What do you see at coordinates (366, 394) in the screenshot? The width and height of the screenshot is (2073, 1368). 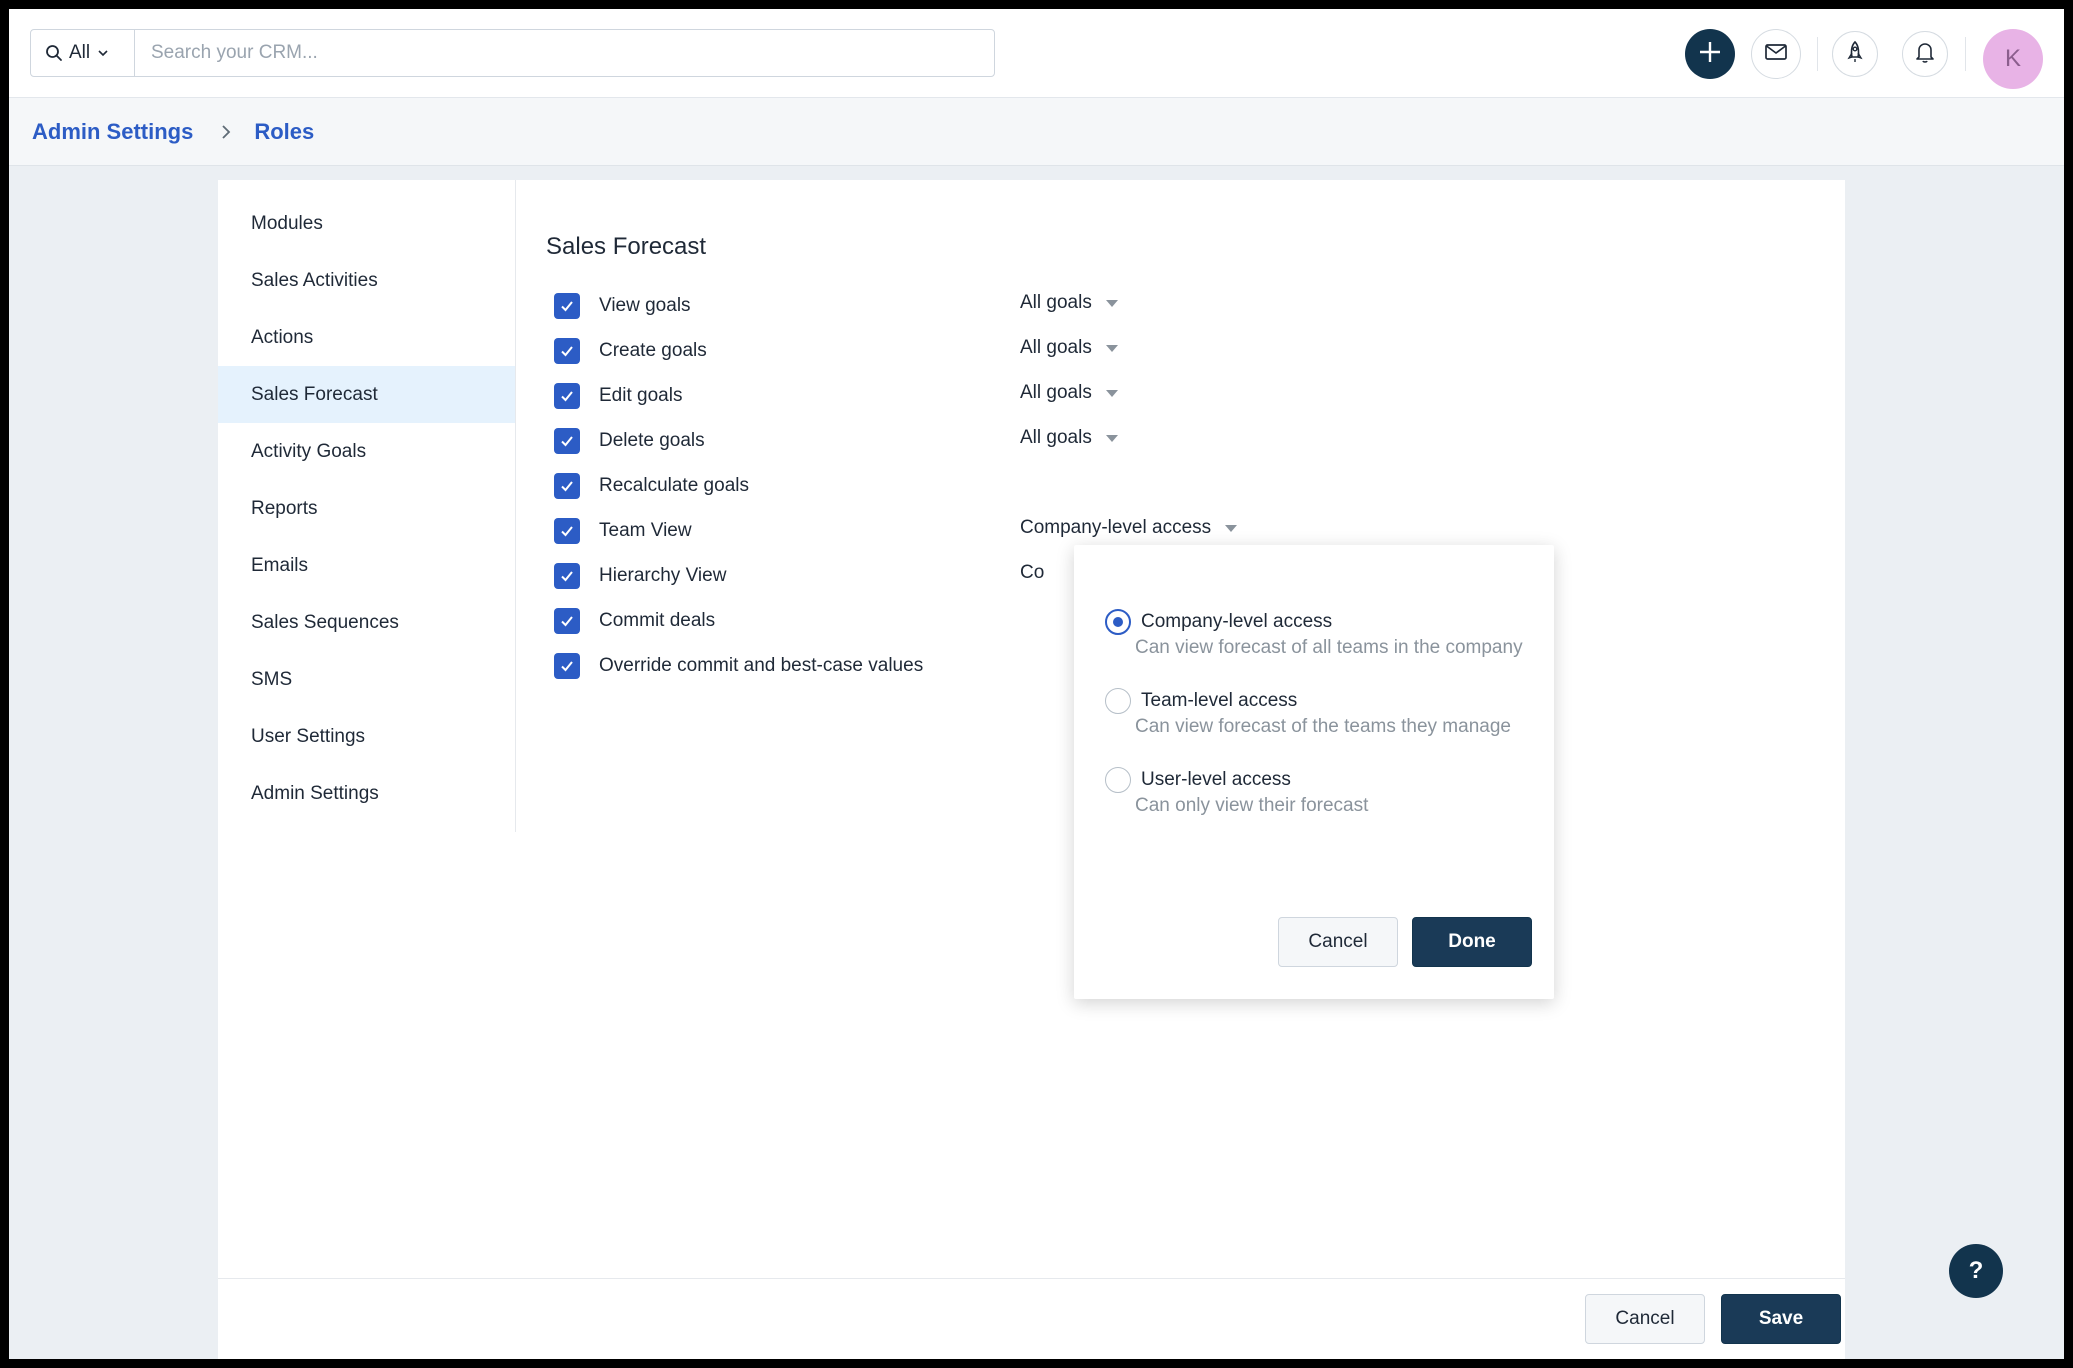 I see `sidebar-item-sales-forecast: Sales Forecast` at bounding box center [366, 394].